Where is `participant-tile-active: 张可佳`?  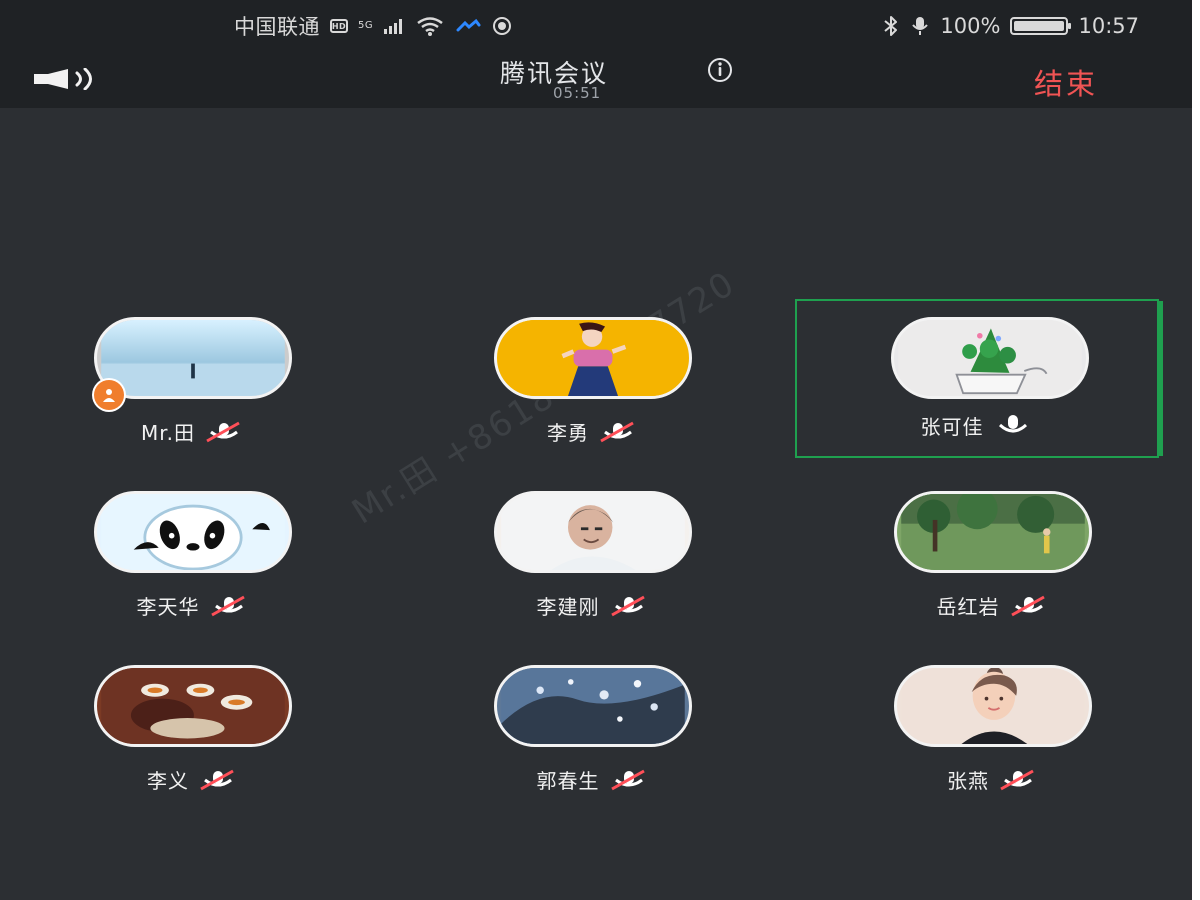 participant-tile-active: 张可佳 is located at coordinates (979, 378).